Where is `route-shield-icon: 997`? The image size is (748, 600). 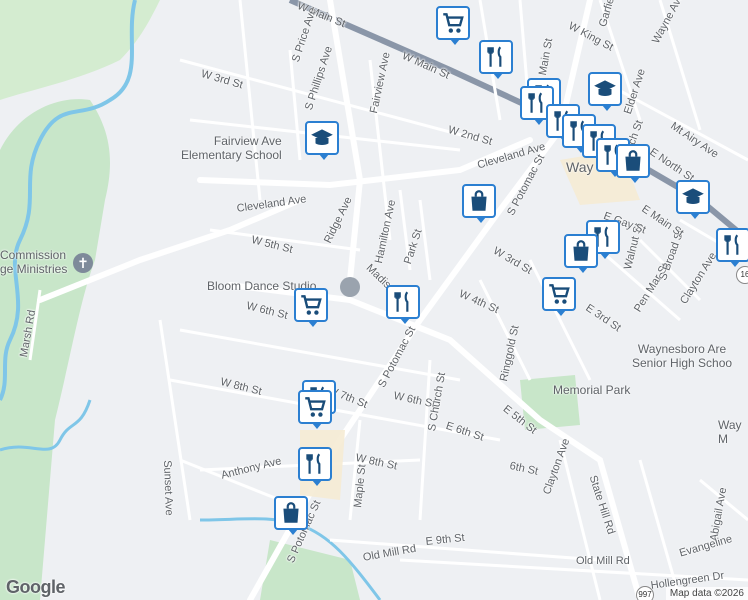
route-shield-icon: 997 is located at coordinates (645, 593).